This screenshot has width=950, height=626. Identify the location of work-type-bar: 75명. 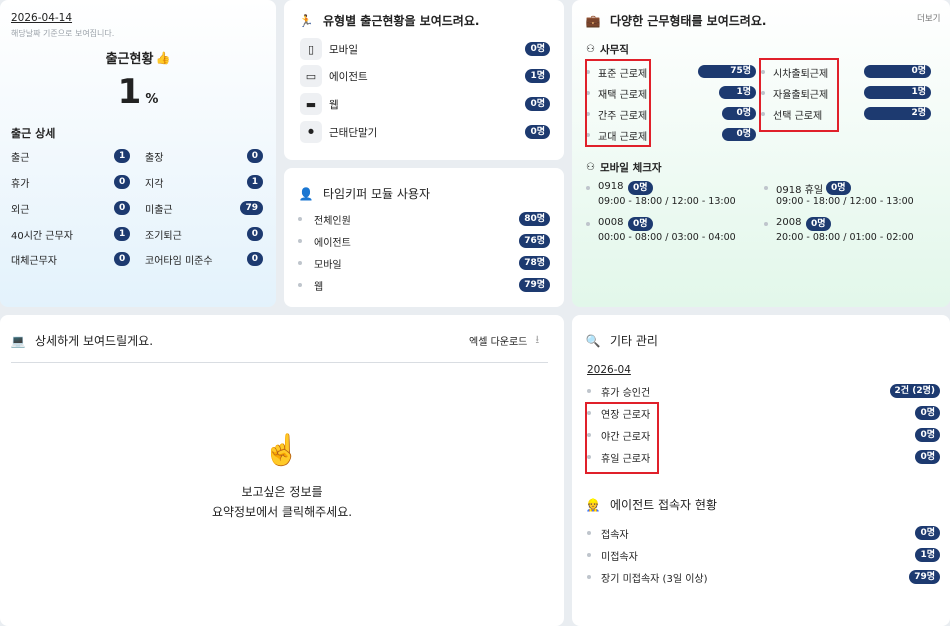
(727, 71).